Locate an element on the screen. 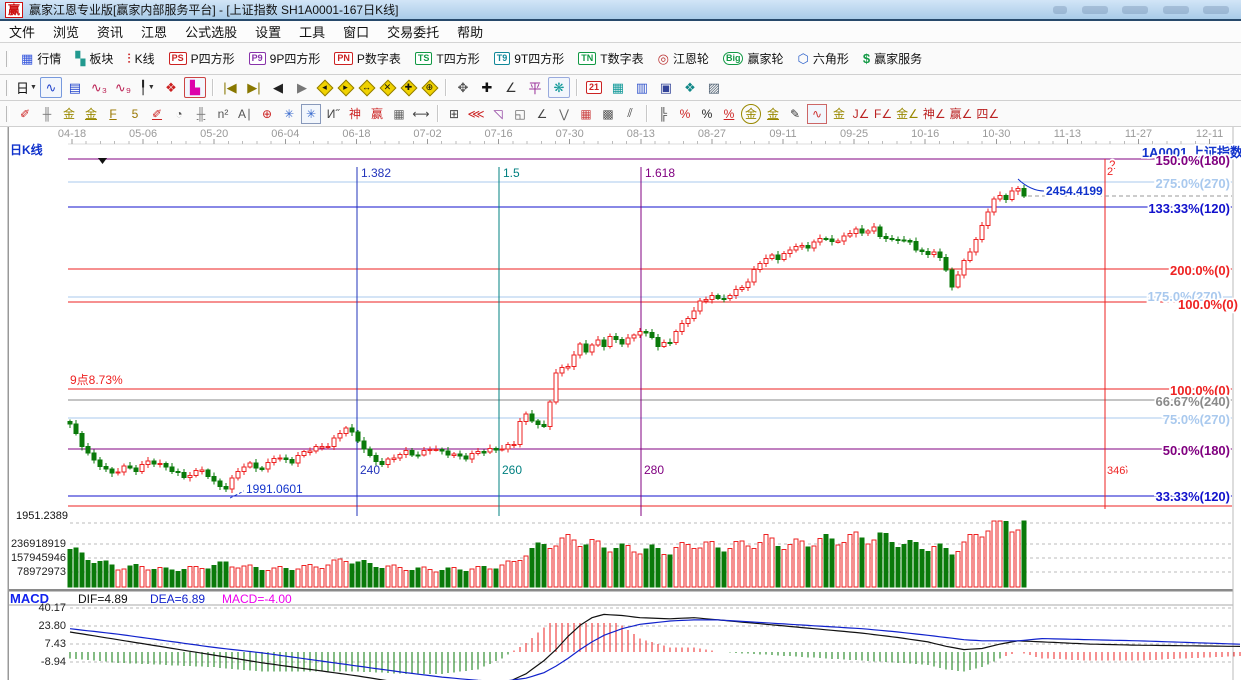 This screenshot has height=681, width=1241. shen-angle-icon: 神∠ is located at coordinates (934, 114).